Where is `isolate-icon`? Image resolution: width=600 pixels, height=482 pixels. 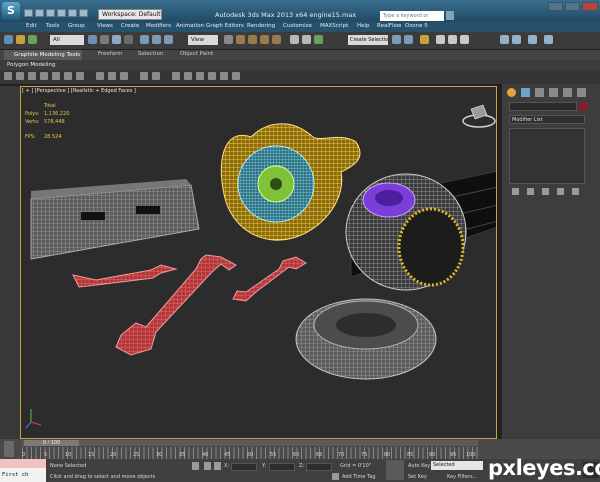
isolate-icon is located at coordinates (207, 466).